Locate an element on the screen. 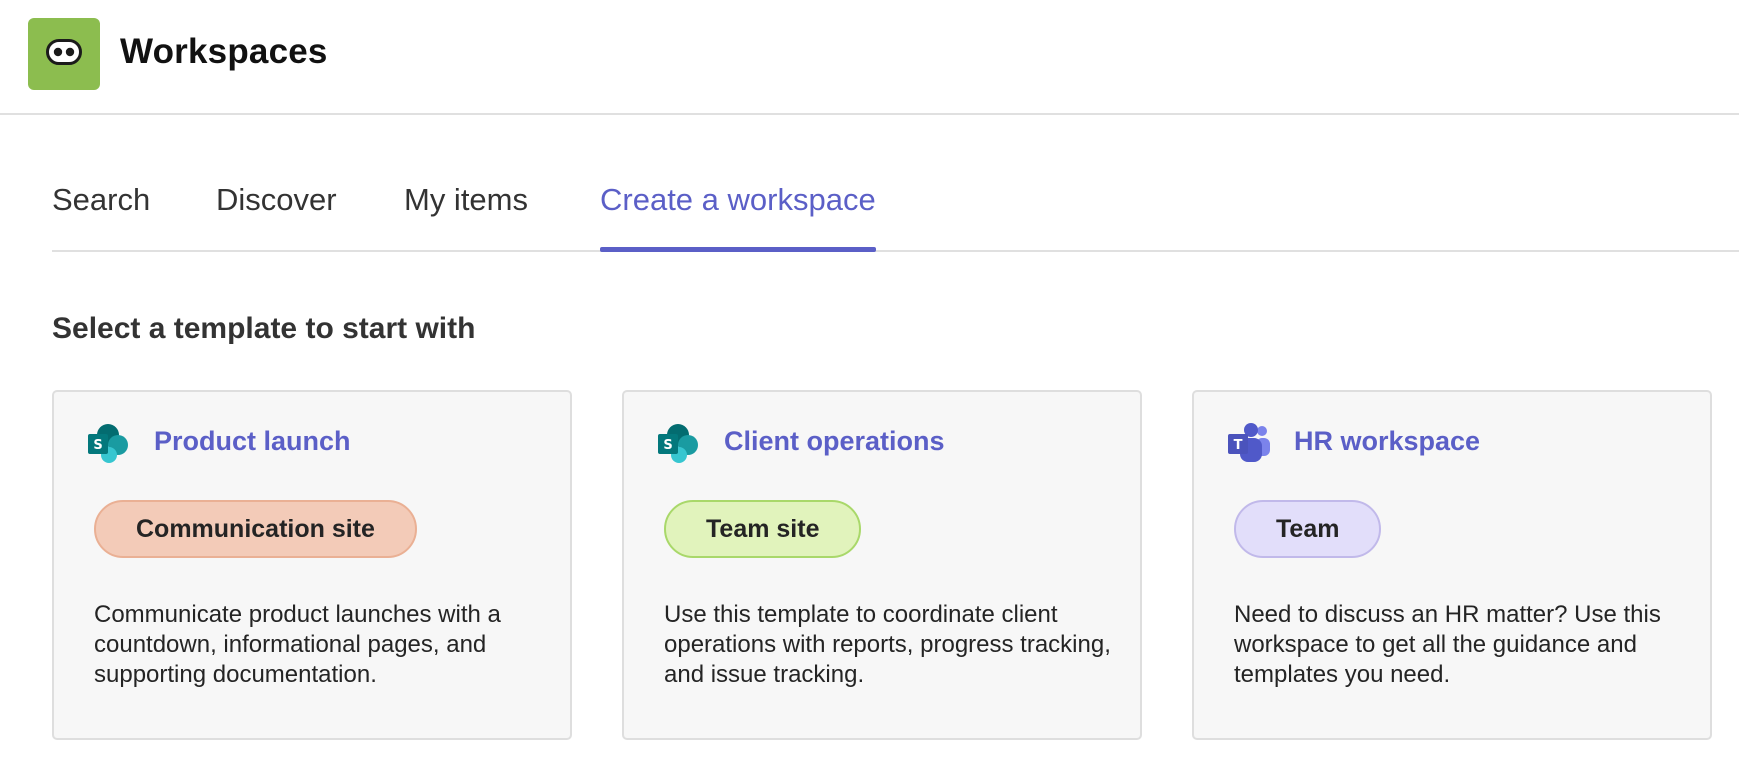 The height and width of the screenshot is (761, 1739). svg-text: T is located at coordinates (1238, 445).